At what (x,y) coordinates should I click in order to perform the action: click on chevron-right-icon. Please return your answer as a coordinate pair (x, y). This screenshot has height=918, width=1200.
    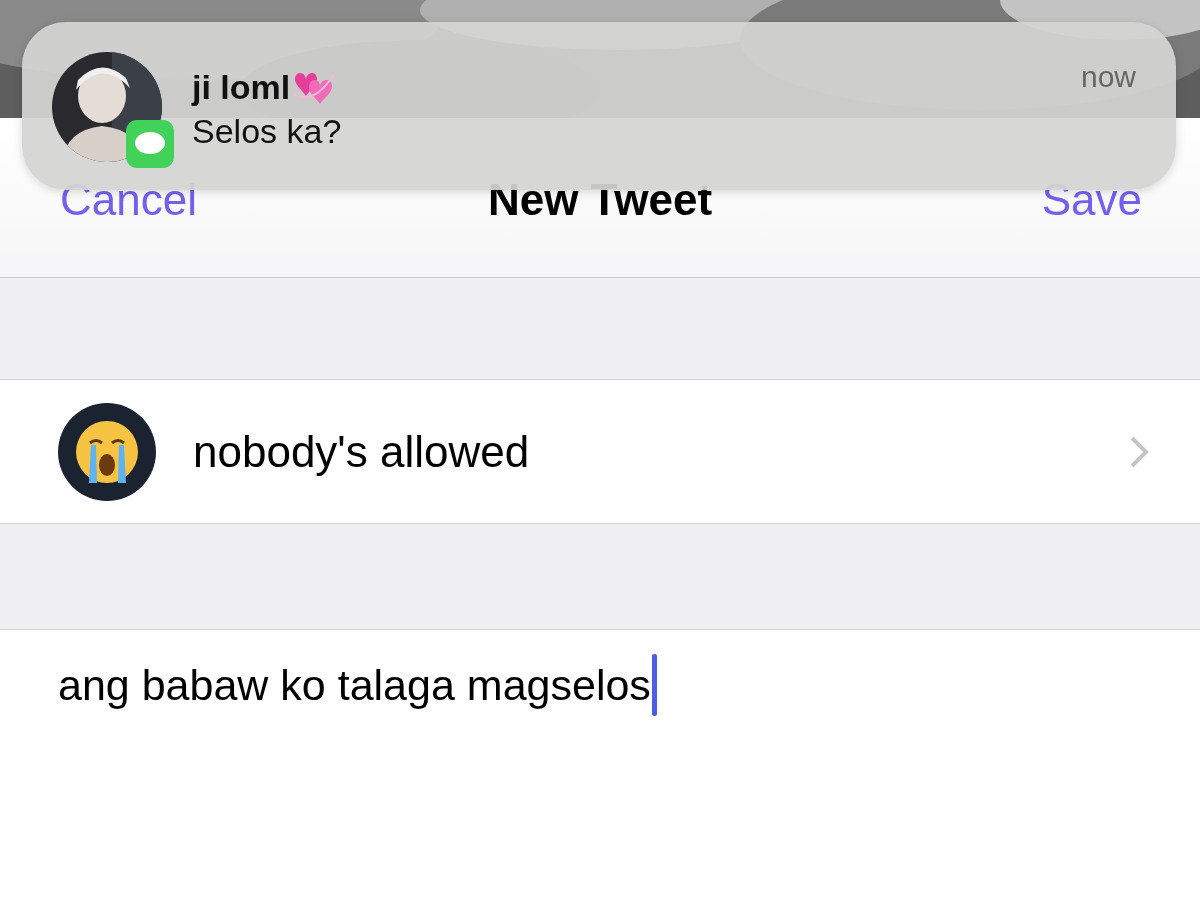
    Looking at the image, I should click on (1139, 451).